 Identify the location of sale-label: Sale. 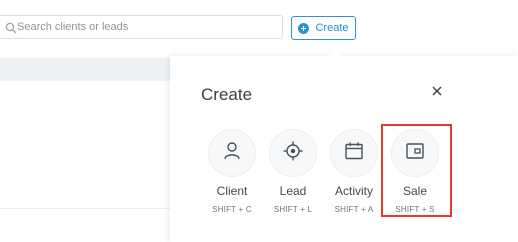
(415, 191).